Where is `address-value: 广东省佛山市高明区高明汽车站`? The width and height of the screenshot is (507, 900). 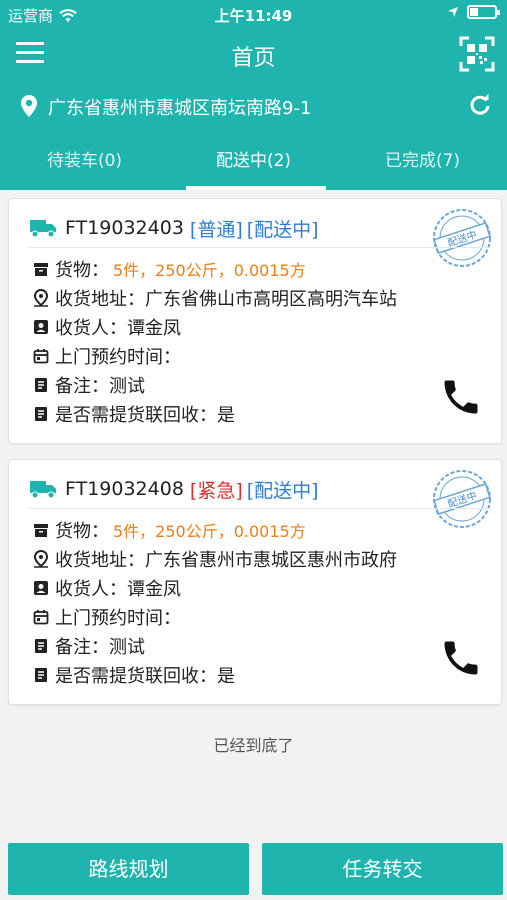
address-value: 广东省佛山市高明区高明汽车站 is located at coordinates (271, 299).